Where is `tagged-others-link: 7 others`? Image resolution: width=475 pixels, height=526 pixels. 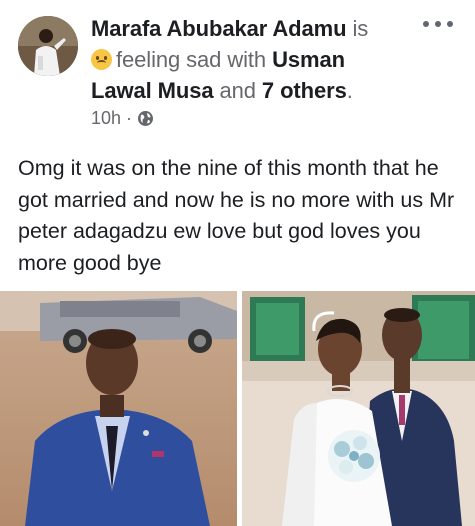
tagged-others-link: 7 others is located at coordinates (304, 90).